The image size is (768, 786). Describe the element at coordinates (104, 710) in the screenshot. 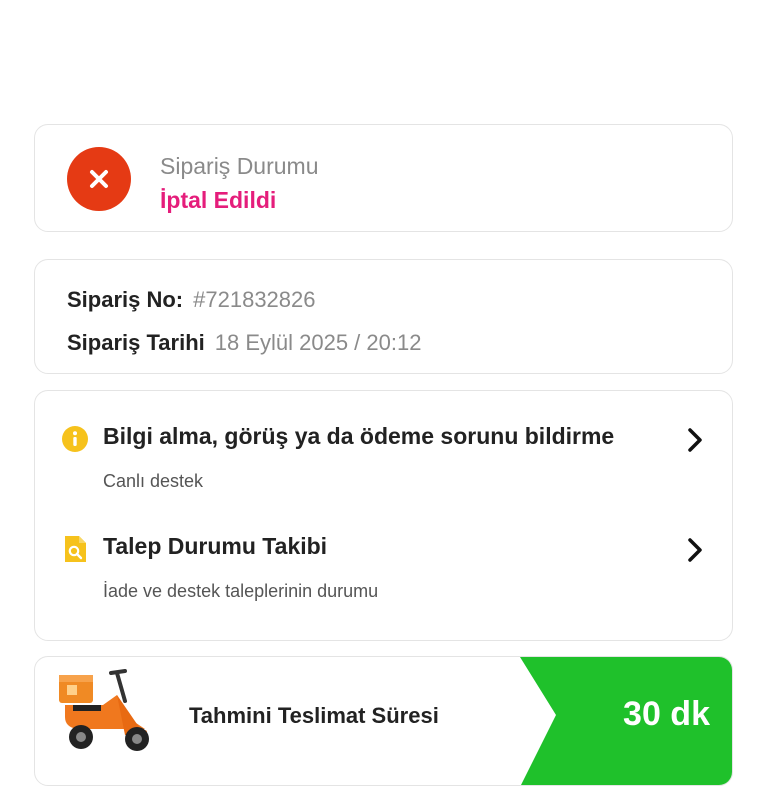

I see `scooter-icon` at that location.